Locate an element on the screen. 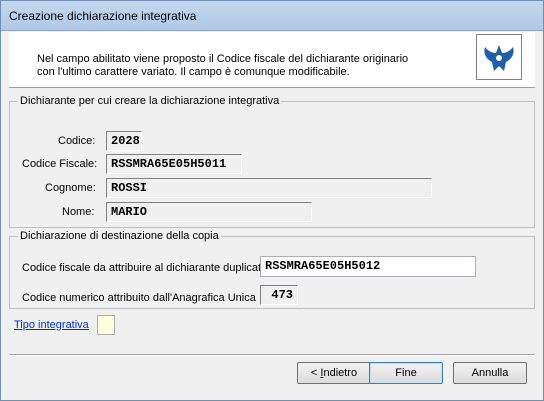  codice-field: 2028 is located at coordinates (124, 141).